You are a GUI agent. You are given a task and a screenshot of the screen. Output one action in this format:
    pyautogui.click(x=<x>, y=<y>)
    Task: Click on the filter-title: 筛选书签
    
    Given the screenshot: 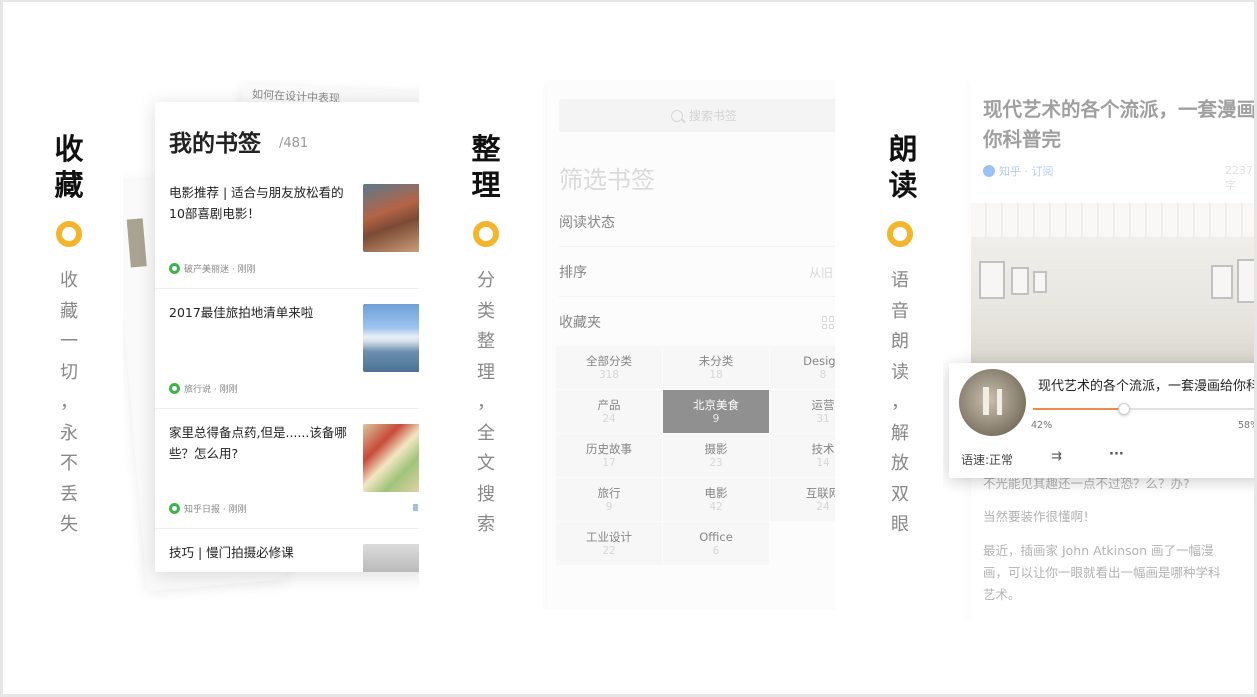 What is the action you would take?
    pyautogui.click(x=607, y=180)
    